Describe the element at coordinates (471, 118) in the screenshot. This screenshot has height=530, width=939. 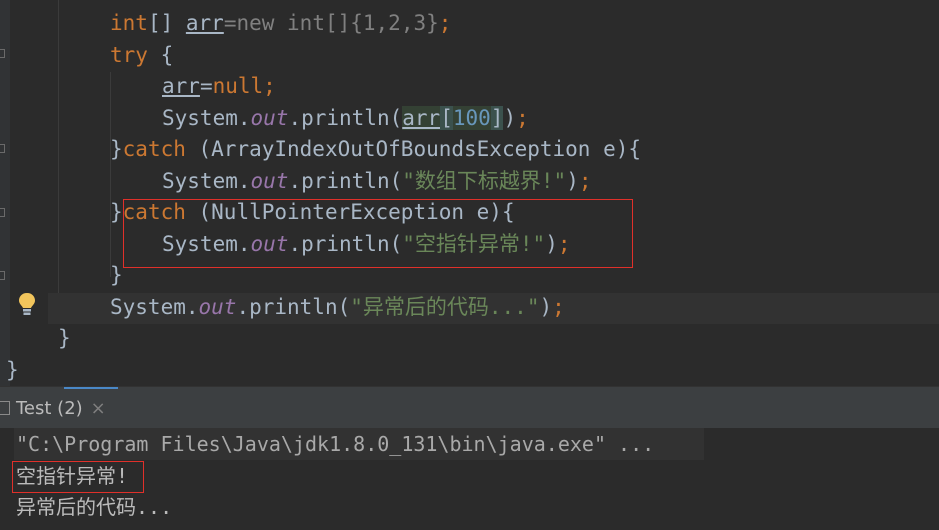
I see `number-token: 100` at that location.